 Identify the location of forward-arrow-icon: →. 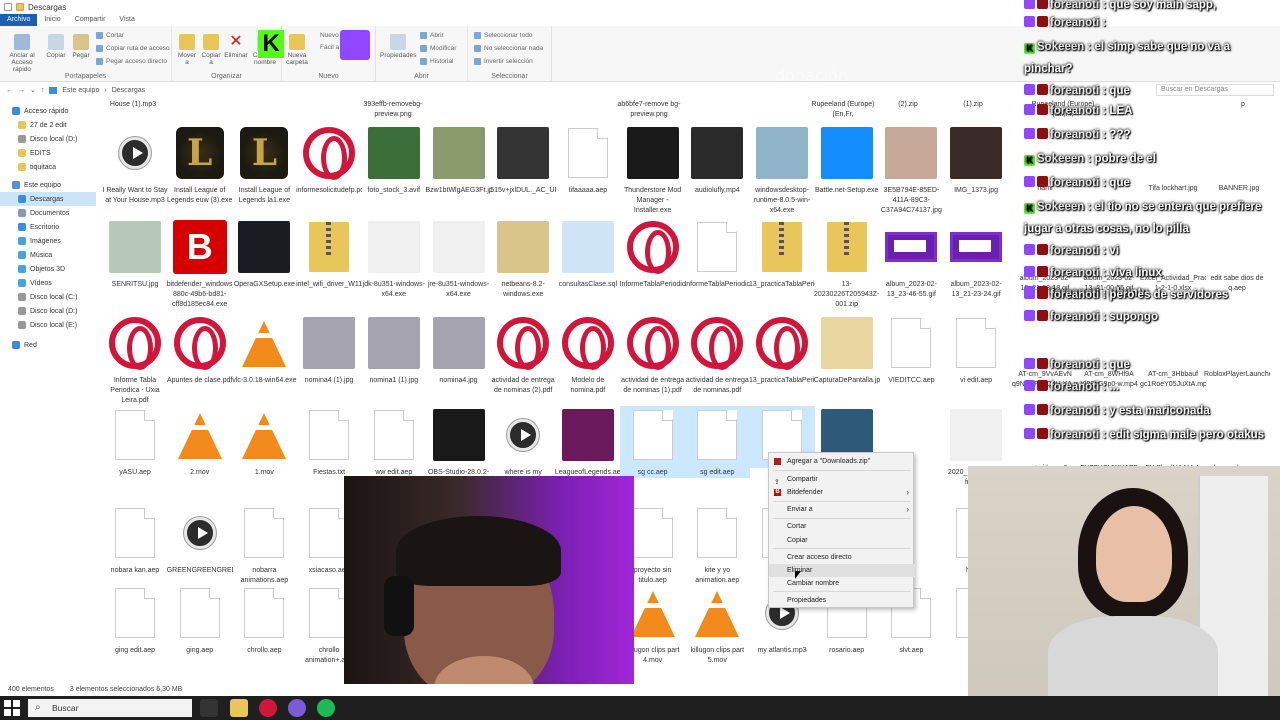
(21, 90).